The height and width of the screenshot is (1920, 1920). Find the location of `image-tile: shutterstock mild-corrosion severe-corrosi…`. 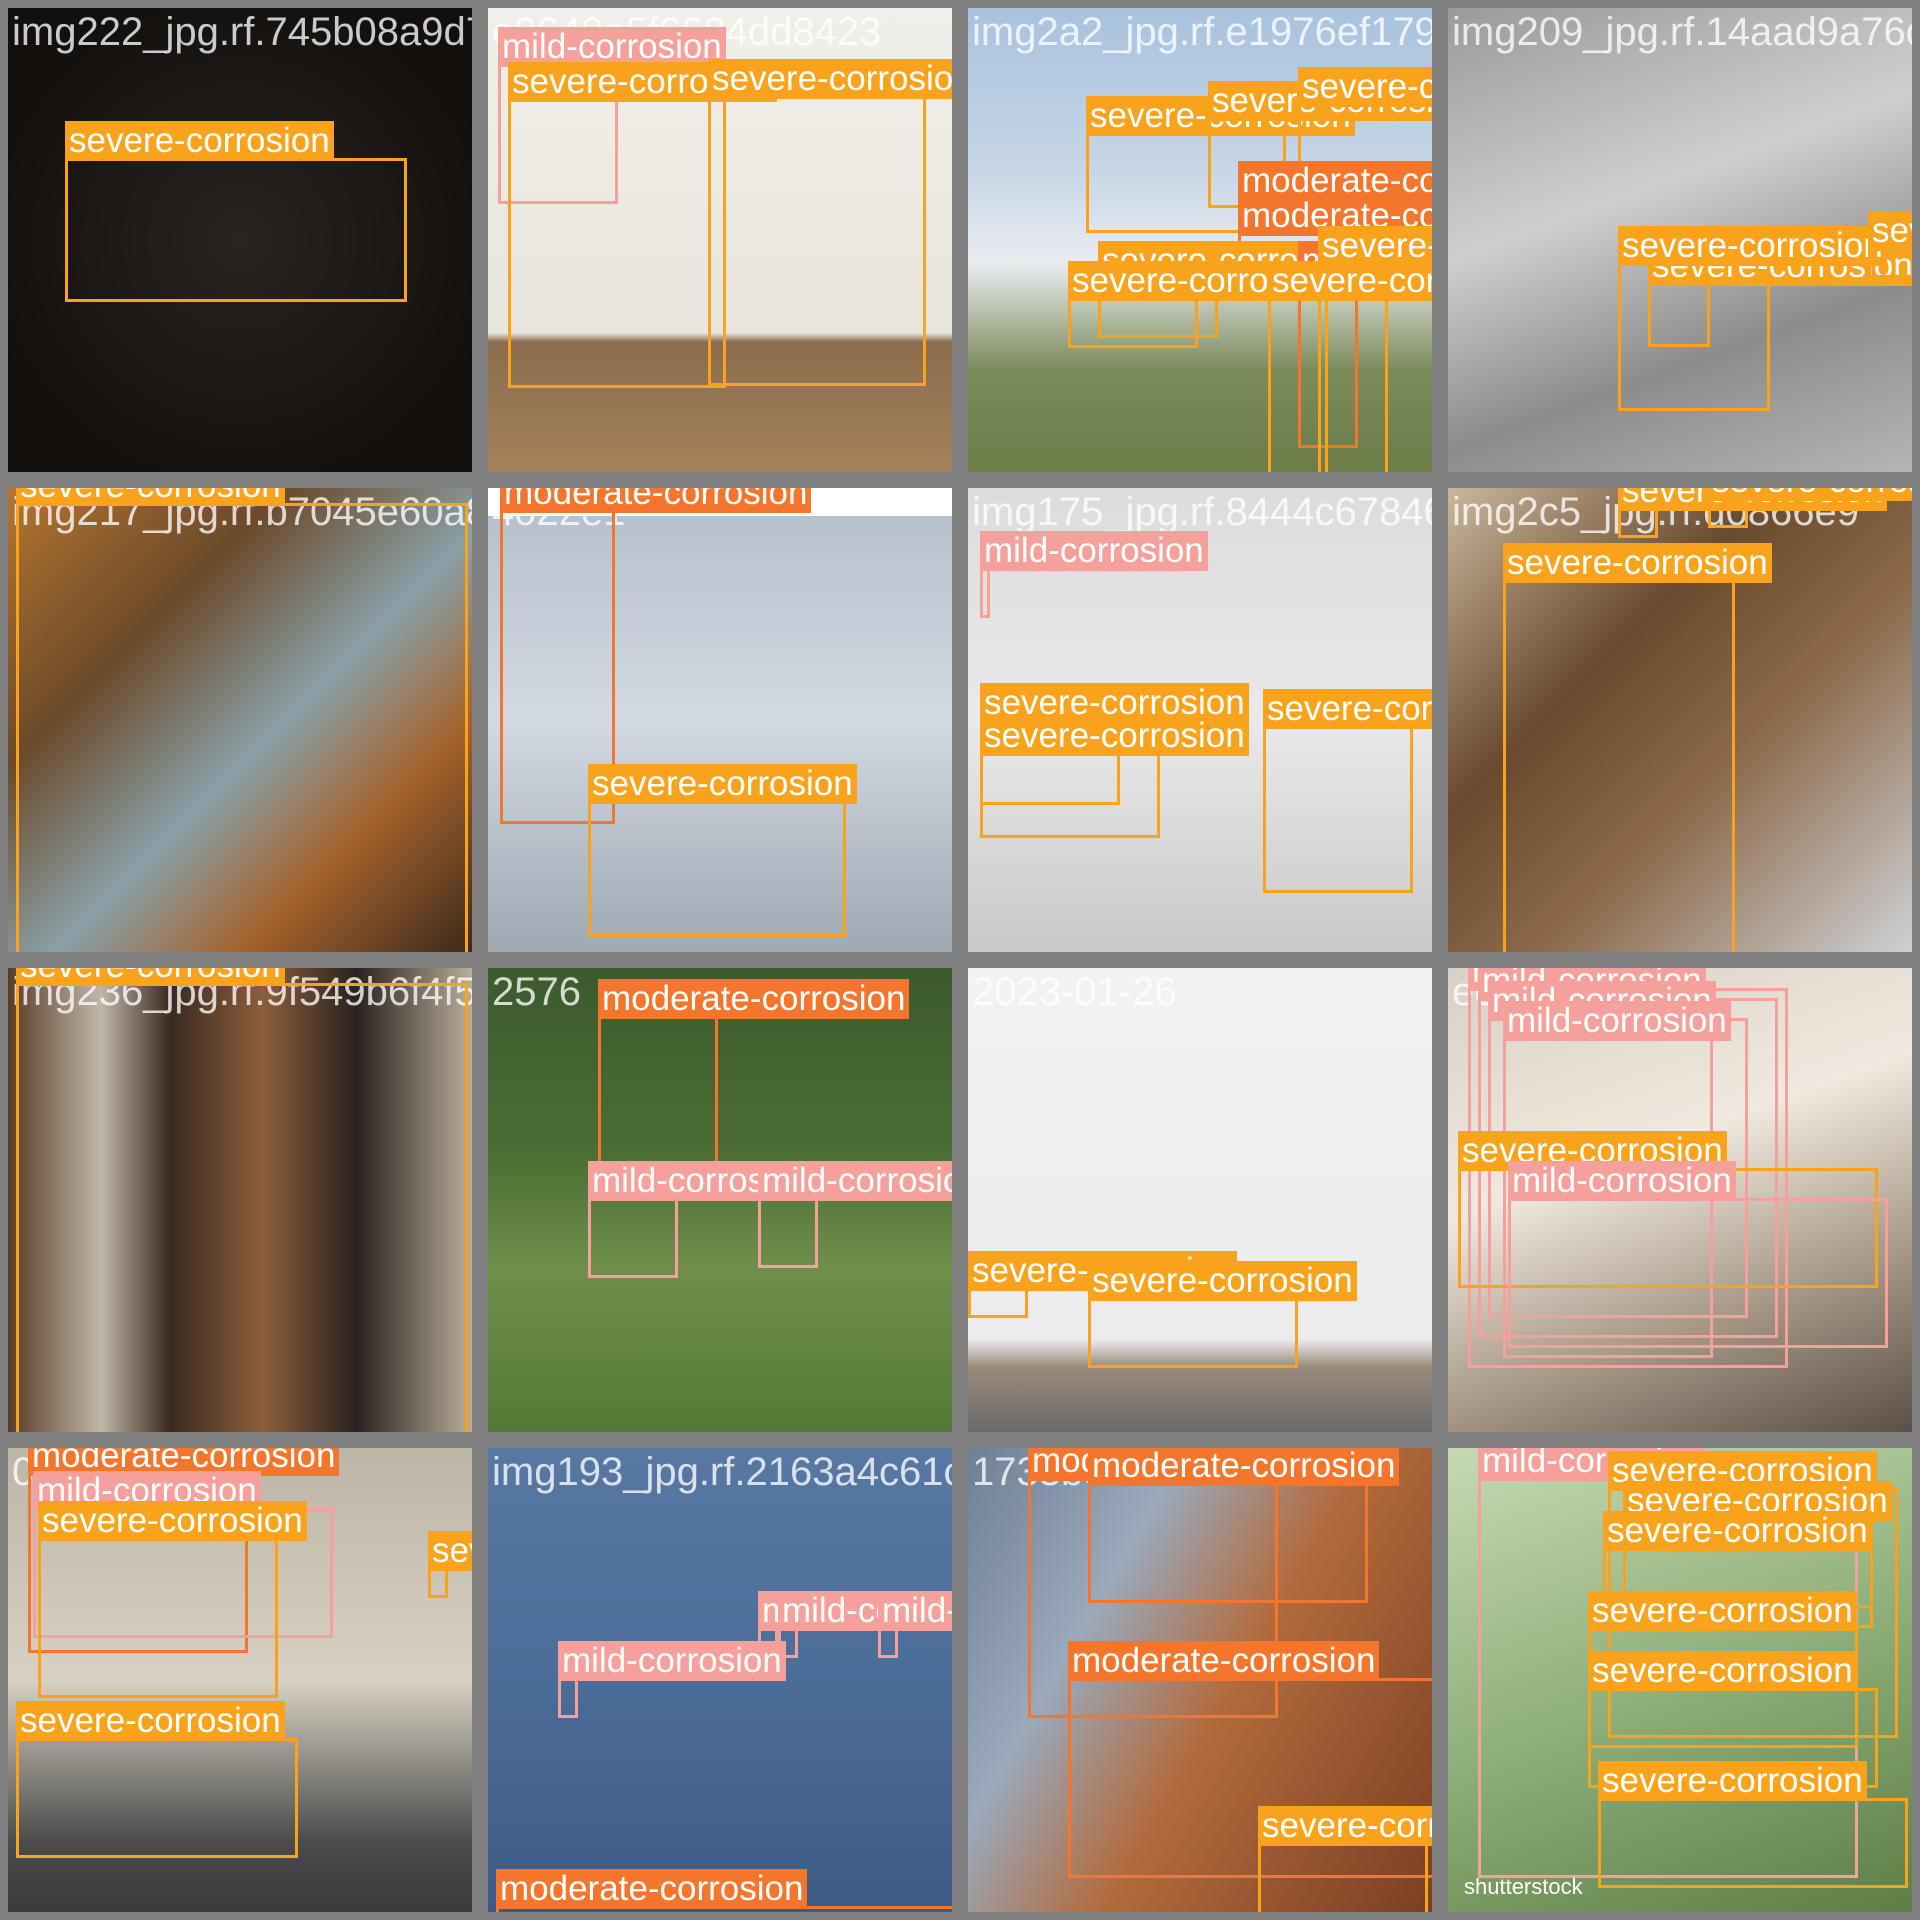

image-tile: shutterstock mild-corrosion severe-corrosi… is located at coordinates (1680, 1680).